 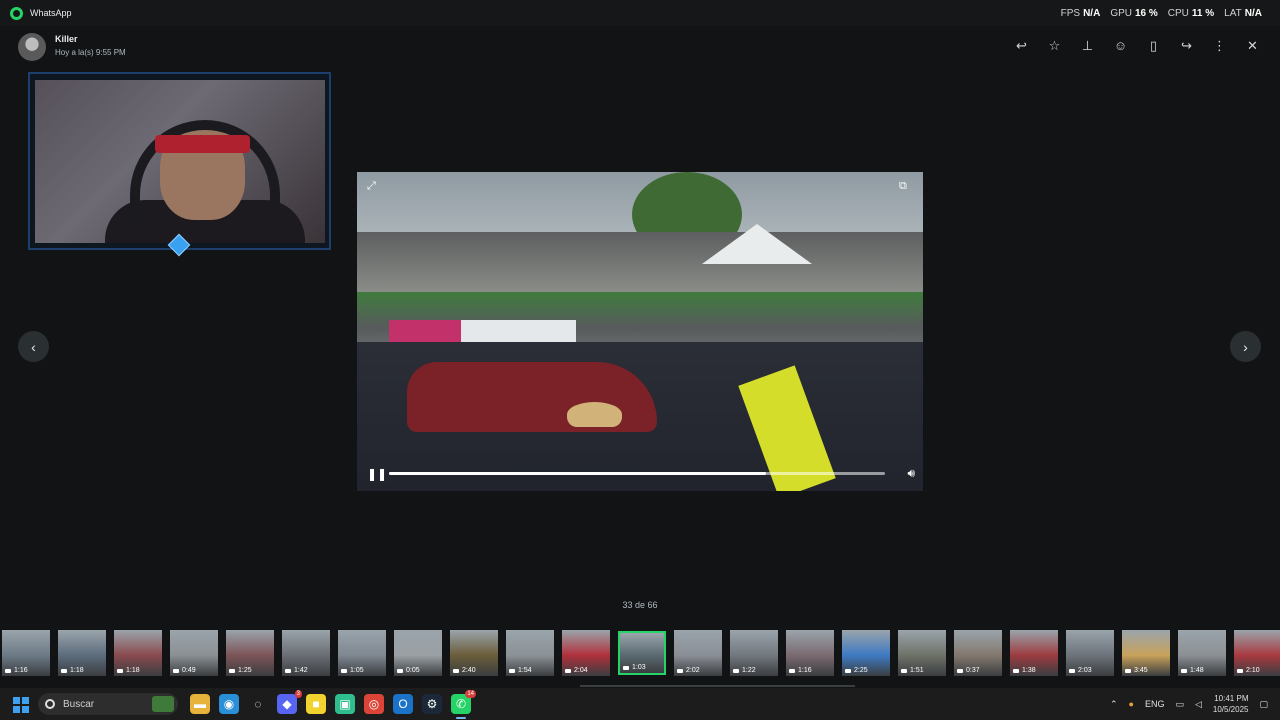 What do you see at coordinates (229, 704) in the screenshot?
I see `edge-icon: ◉` at bounding box center [229, 704].